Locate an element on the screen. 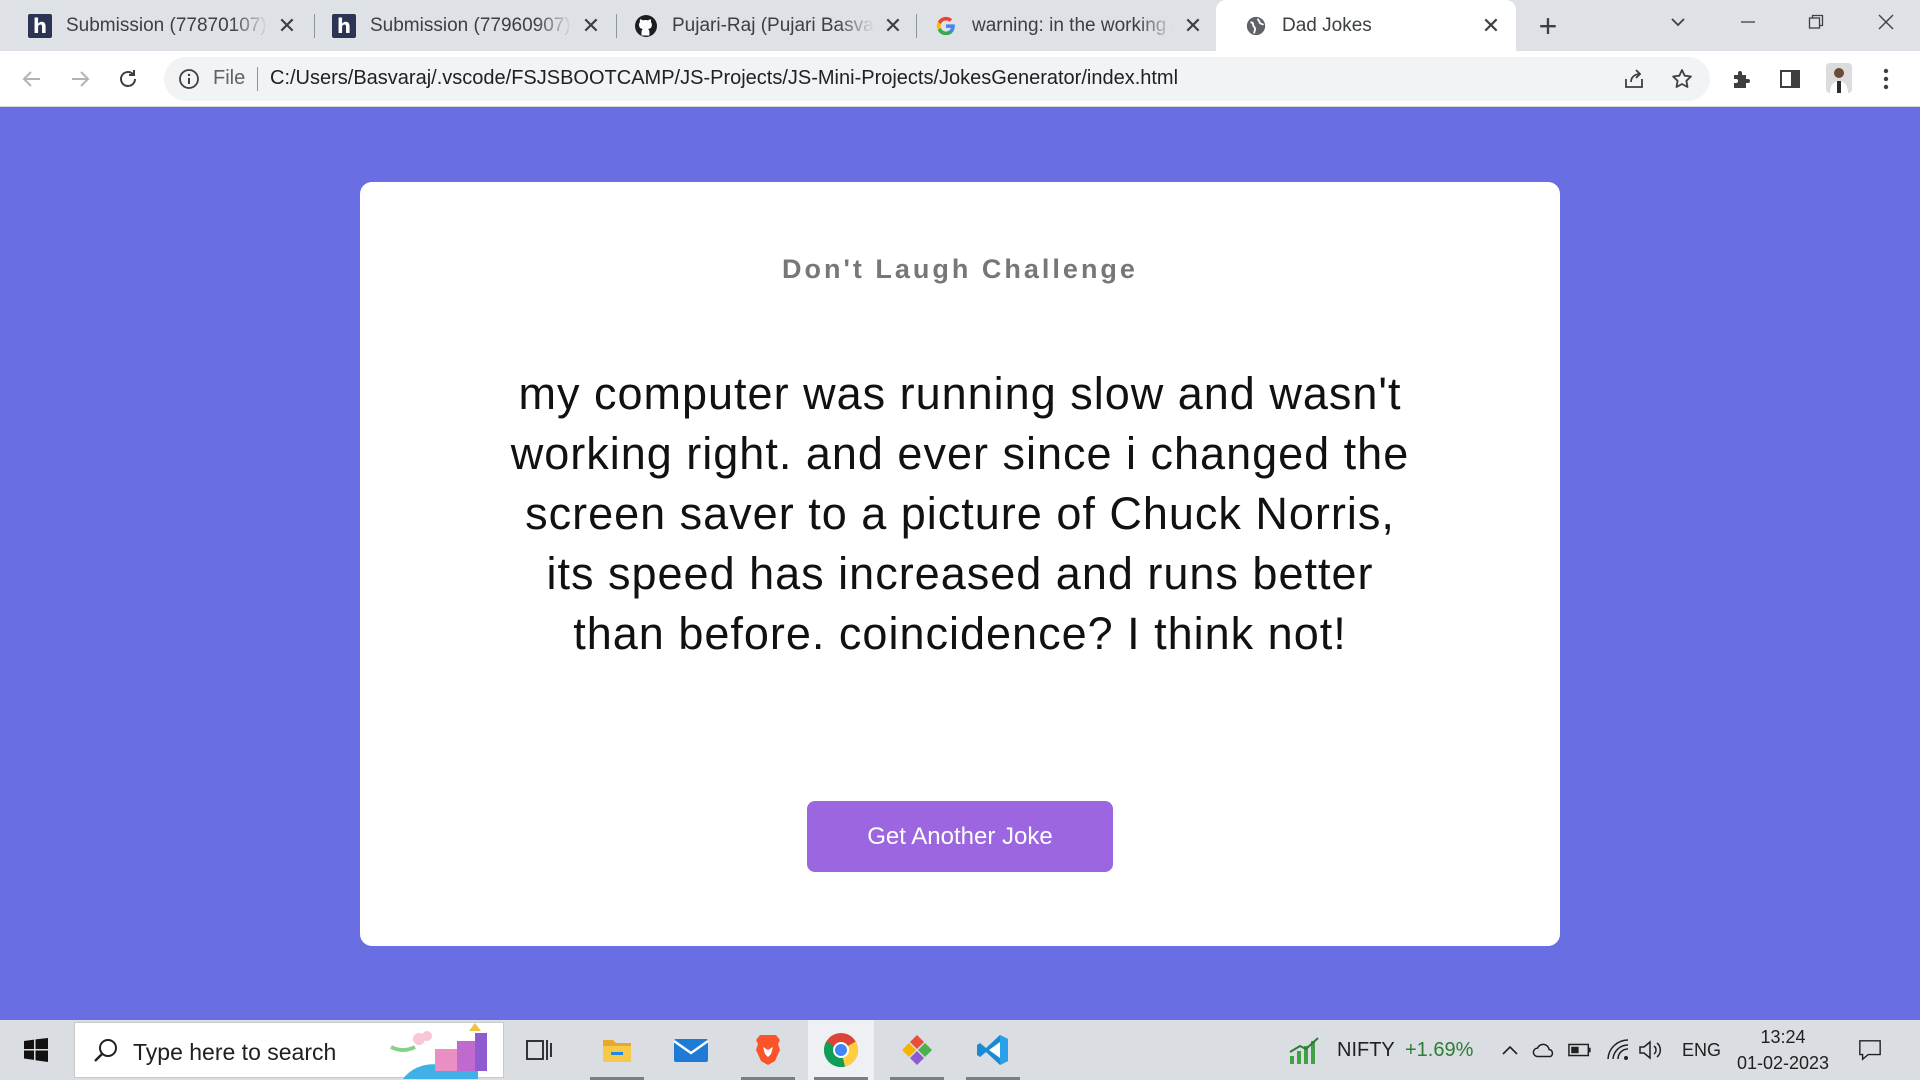 This screenshot has width=1920, height=1080. chrome-icon is located at coordinates (841, 1050).